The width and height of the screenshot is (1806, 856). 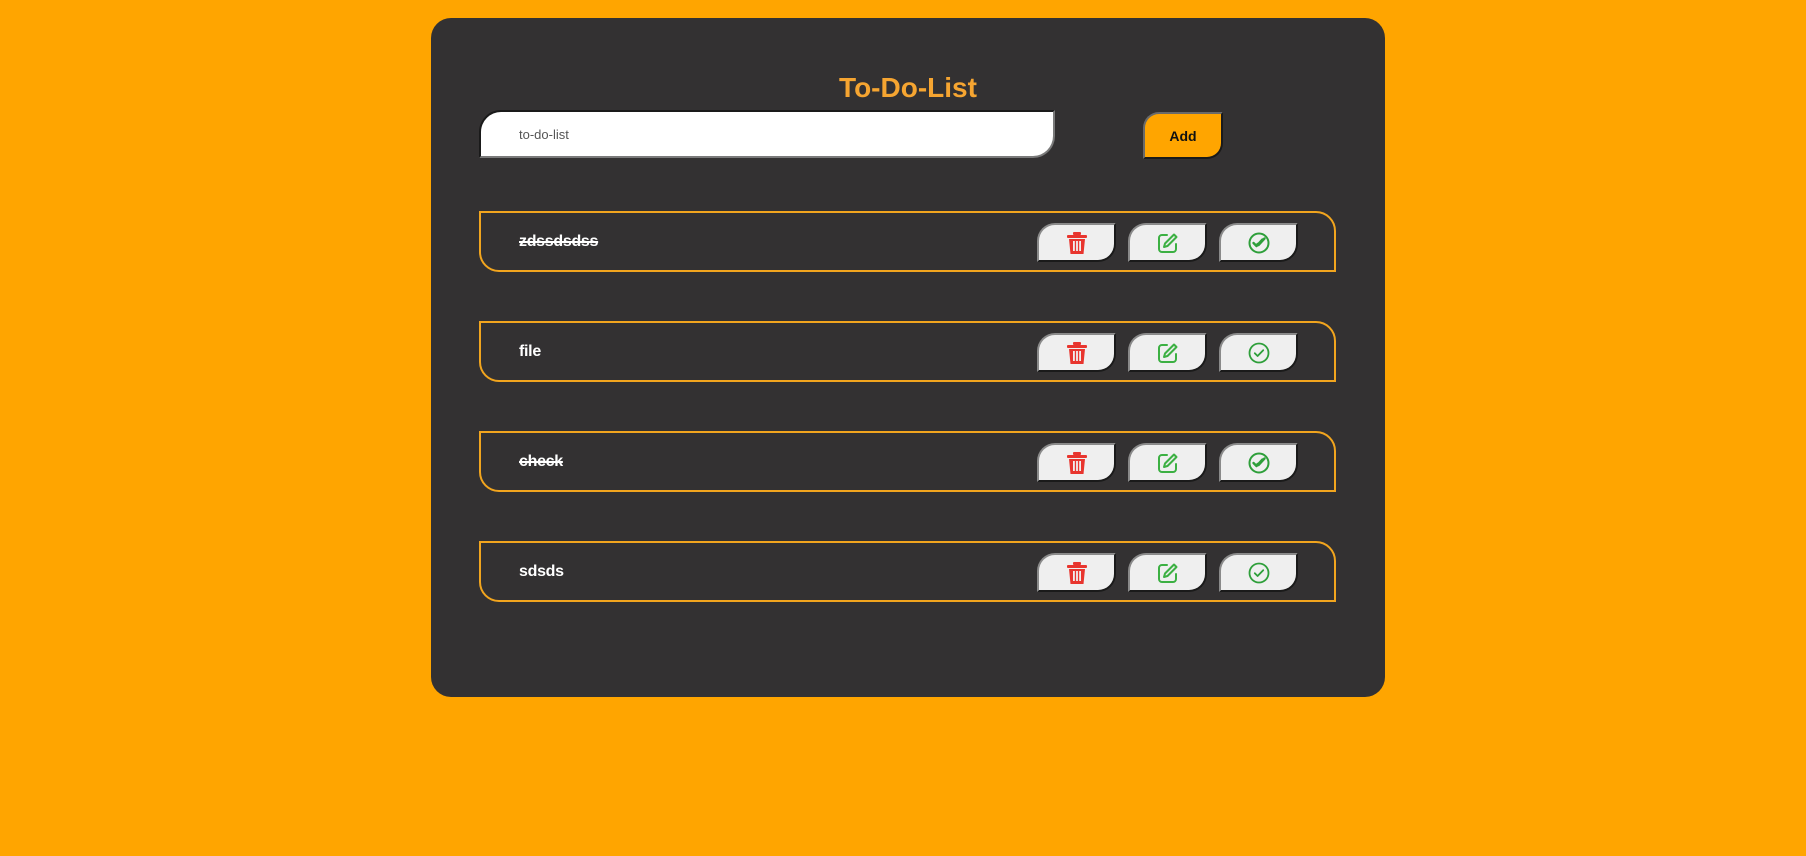 I want to click on task-row: sdsds, so click(x=907, y=571).